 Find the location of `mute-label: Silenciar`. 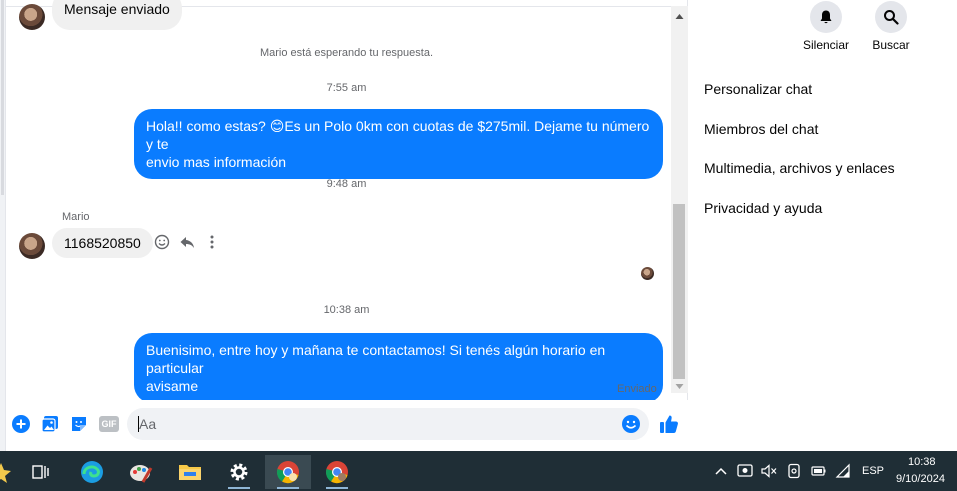

mute-label: Silenciar is located at coordinates (826, 45).